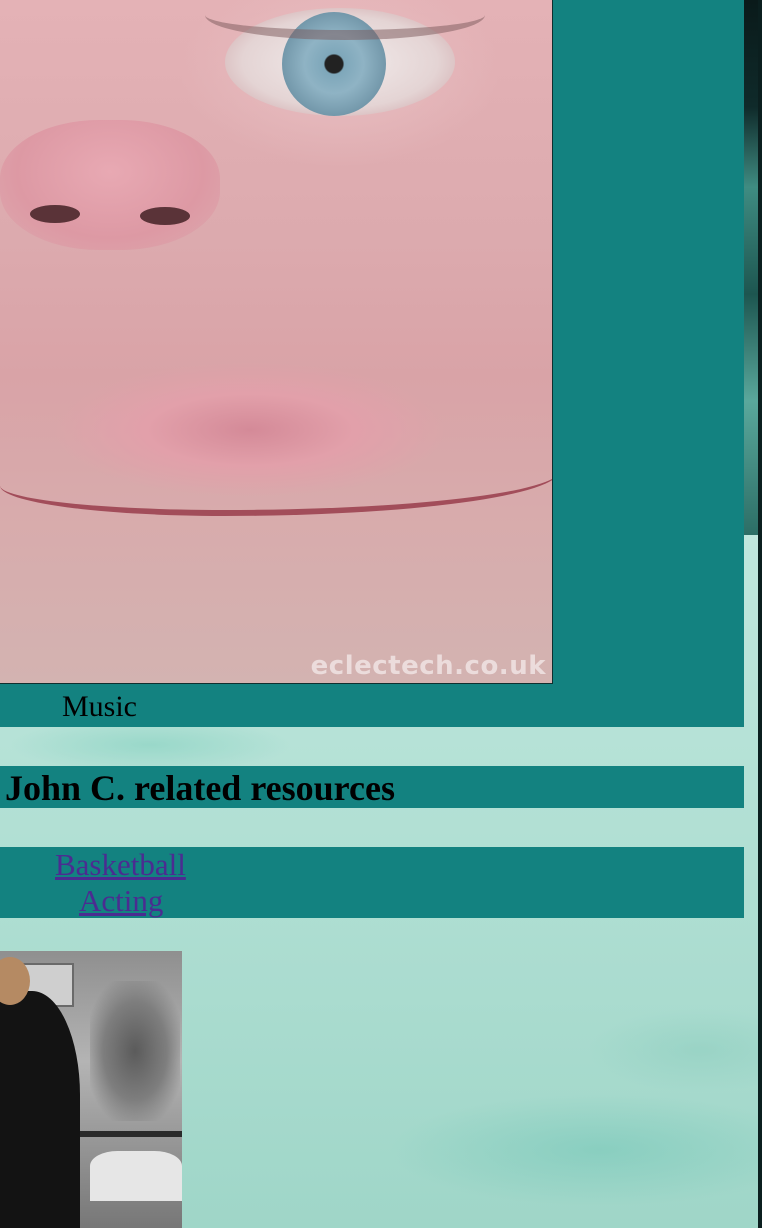 This screenshot has height=1228, width=762. I want to click on resources-links-panel: Basketball Acting, so click(372, 882).